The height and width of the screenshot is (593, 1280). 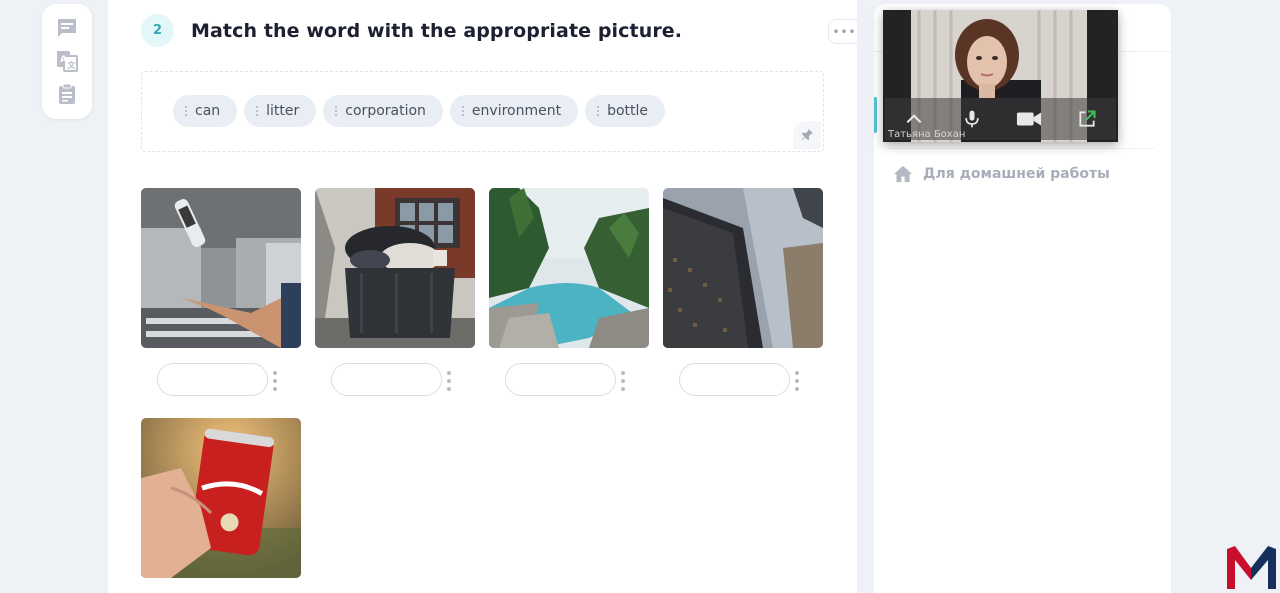 I want to click on picture-red-can, so click(x=221, y=498).